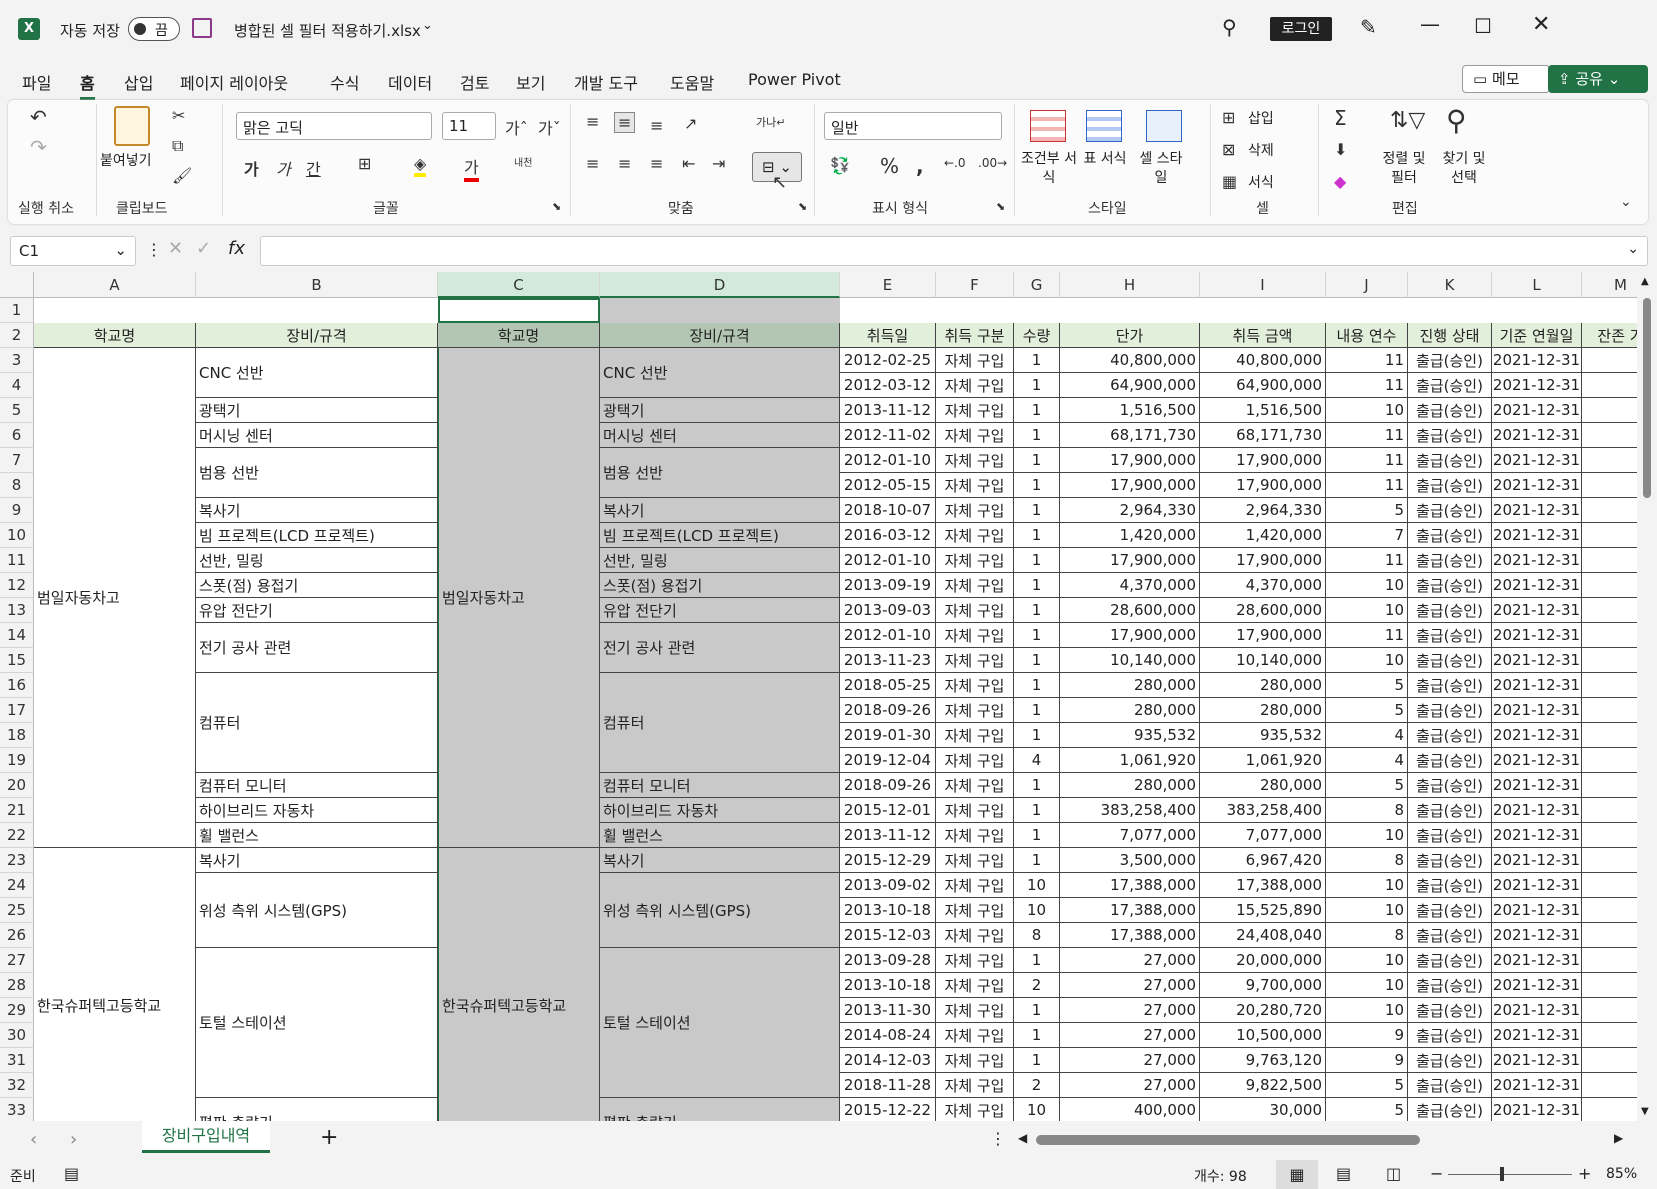 The width and height of the screenshot is (1657, 1189). Describe the element at coordinates (720, 285) in the screenshot. I see `column-header-d: D` at that location.